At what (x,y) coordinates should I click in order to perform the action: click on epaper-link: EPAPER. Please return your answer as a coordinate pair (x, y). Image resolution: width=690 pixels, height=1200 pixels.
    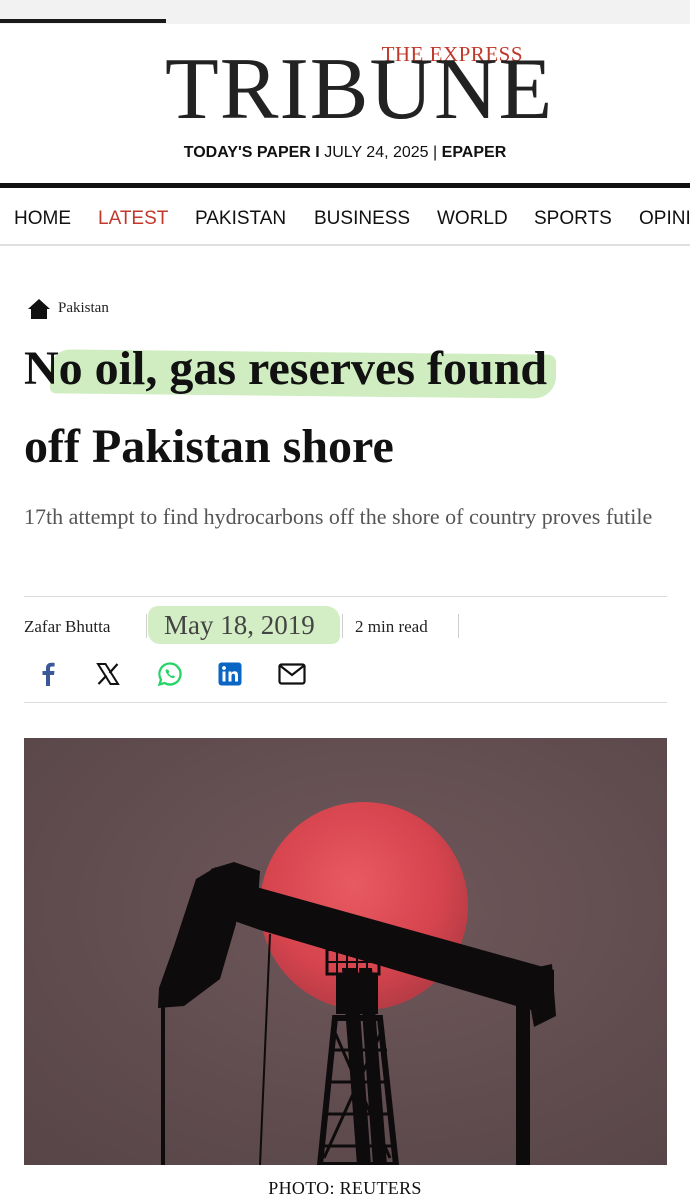
    Looking at the image, I should click on (474, 152).